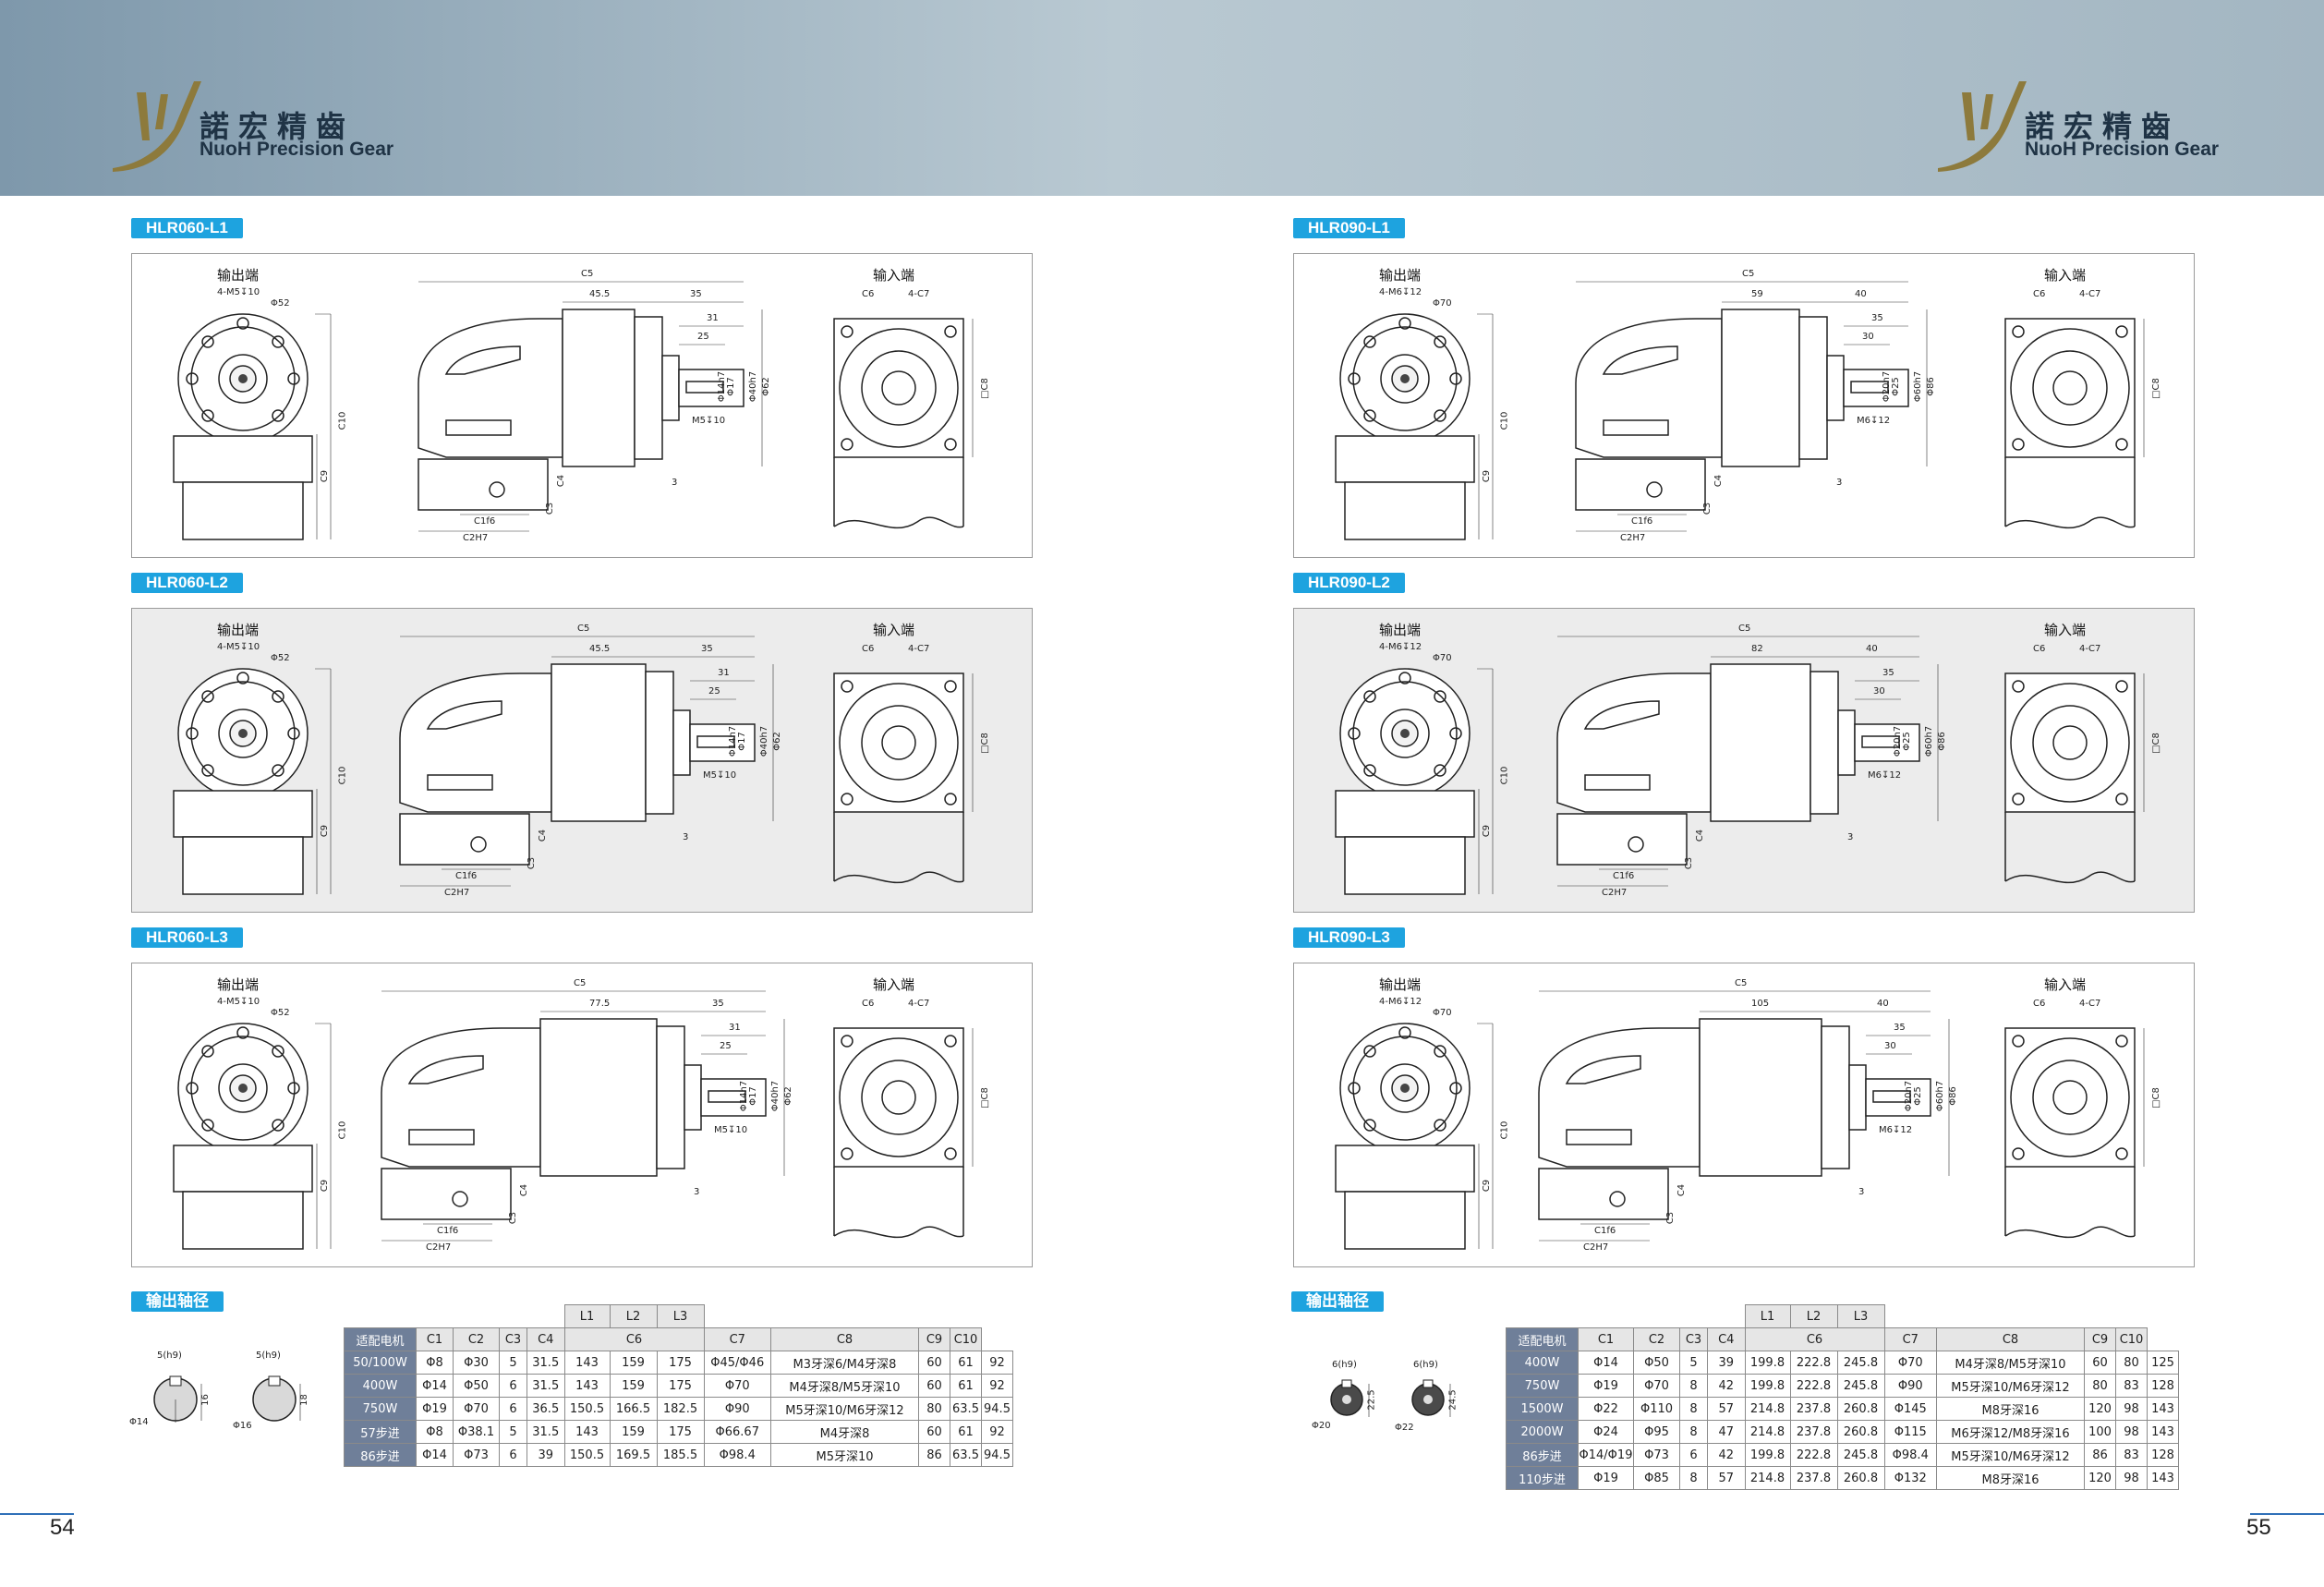 This screenshot has height=1587, width=2324. I want to click on dia-housing: Φ62, so click(776, 742).